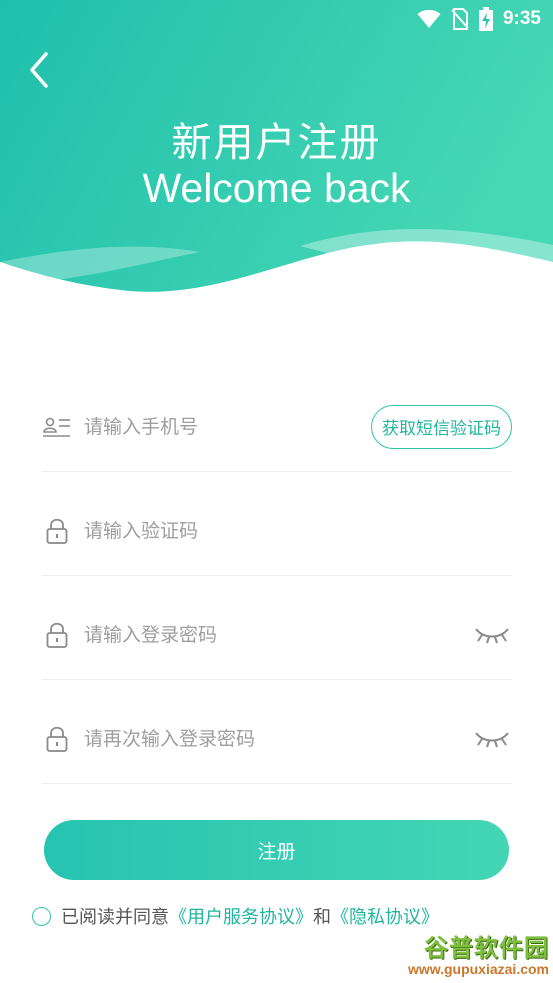 Image resolution: width=553 pixels, height=983 pixels. I want to click on privacy-policy-link: 《隐私协议》, so click(385, 916).